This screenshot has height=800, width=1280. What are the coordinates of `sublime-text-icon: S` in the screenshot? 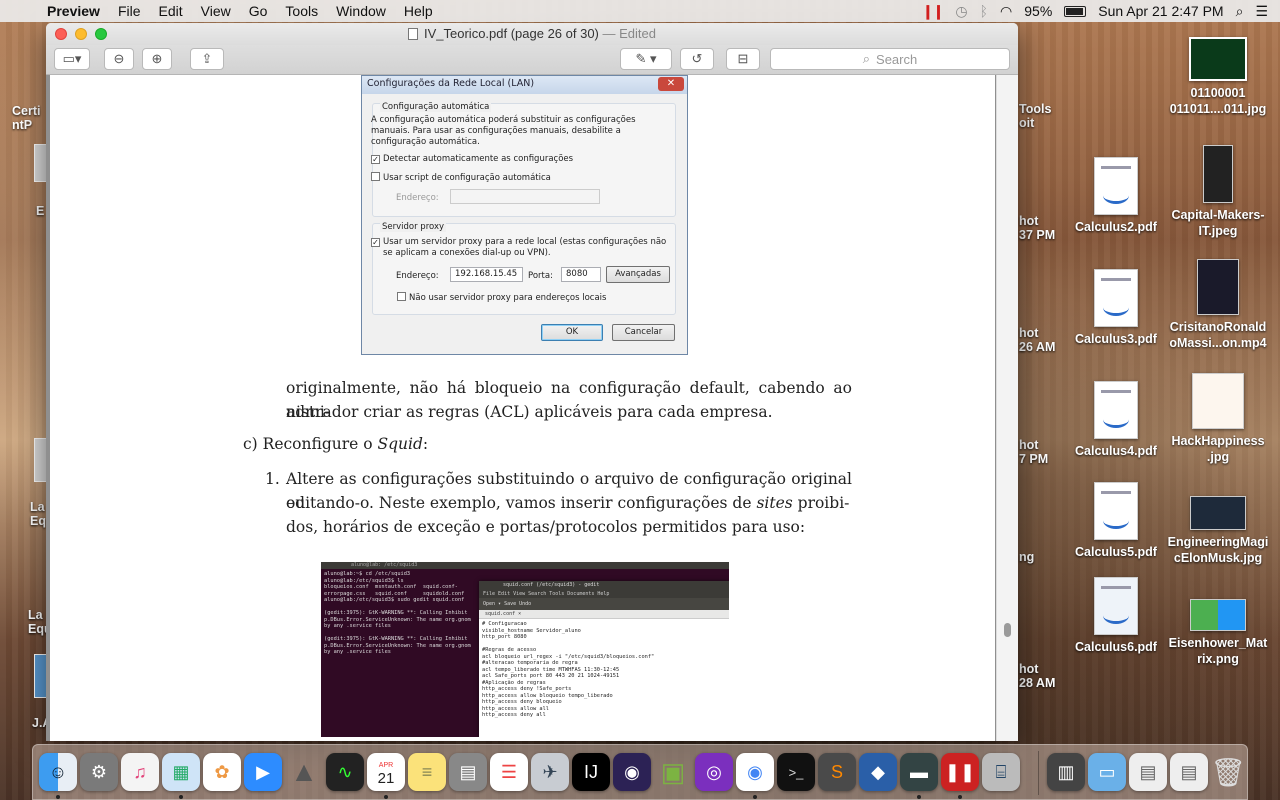 It's located at (837, 772).